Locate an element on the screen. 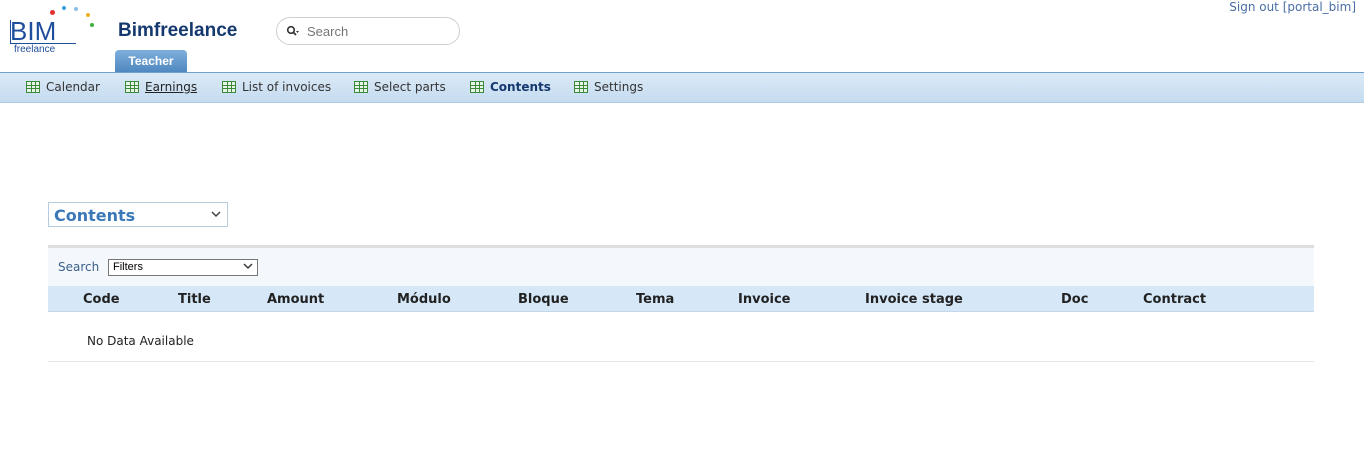  nav-item-select-parts: Select parts is located at coordinates (400, 87).